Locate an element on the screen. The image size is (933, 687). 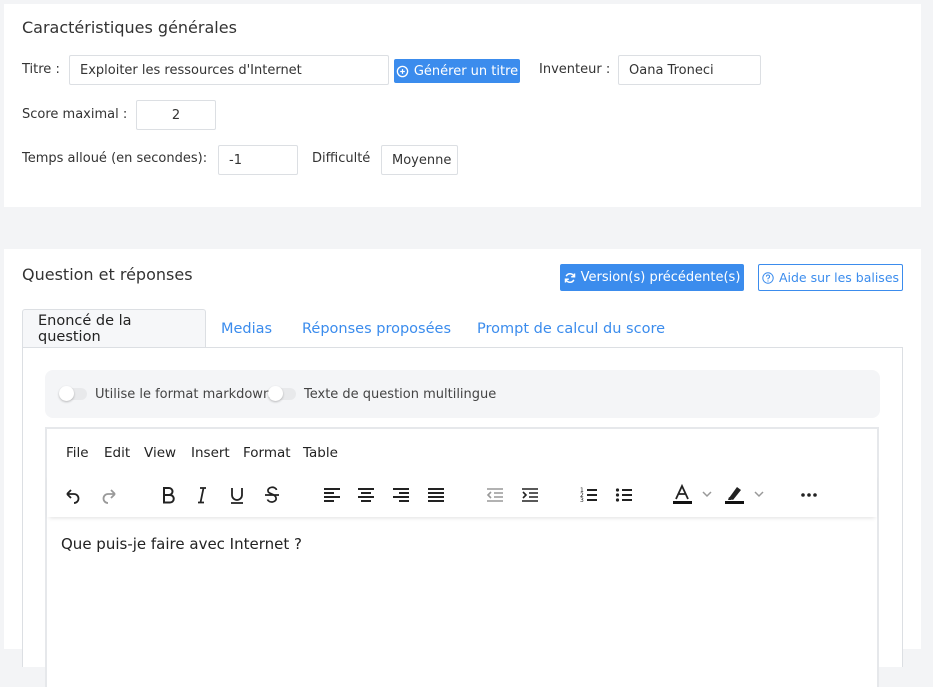
menu-format: Format is located at coordinates (267, 453).